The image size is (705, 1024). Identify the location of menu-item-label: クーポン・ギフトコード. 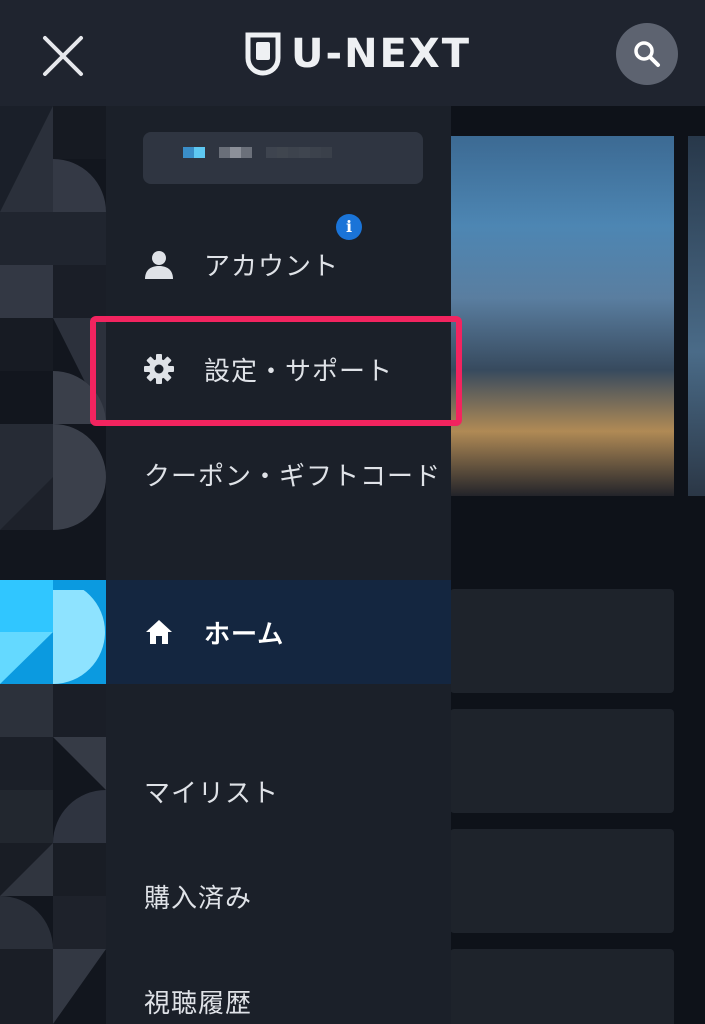
(293, 476).